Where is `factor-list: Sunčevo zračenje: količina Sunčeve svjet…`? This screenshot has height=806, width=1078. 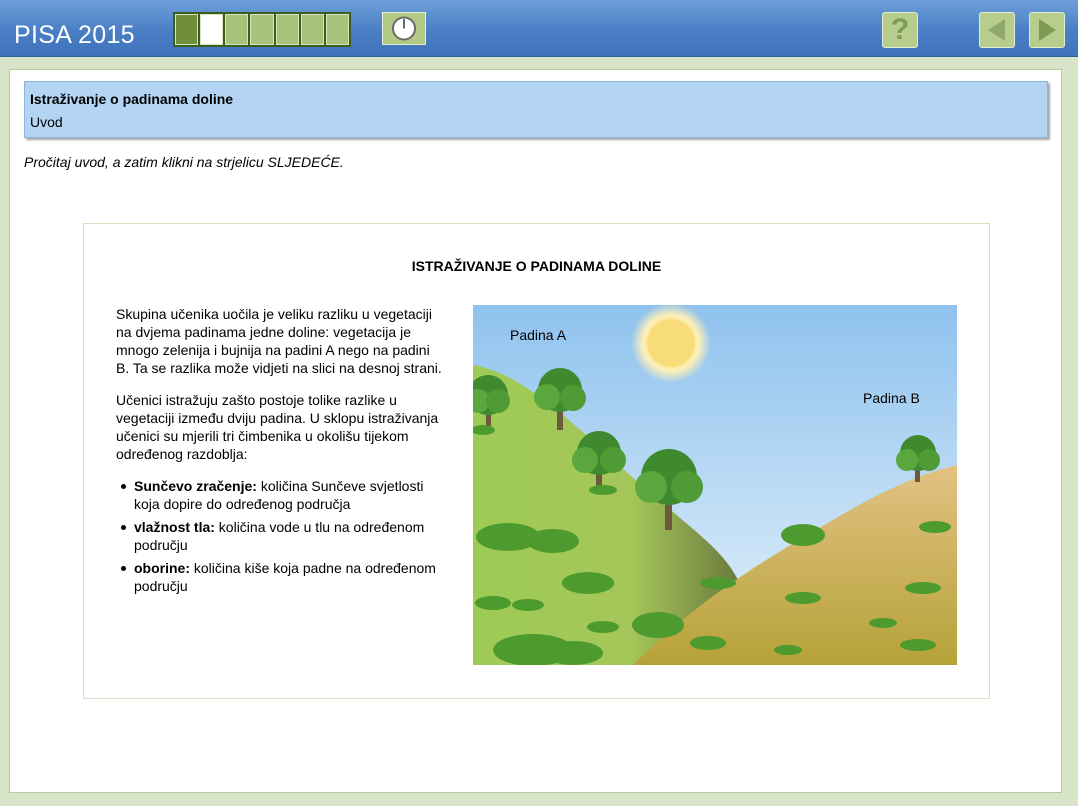
factor-list: Sunčevo zračenje: količina Sunčeve svjet… is located at coordinates (281, 536).